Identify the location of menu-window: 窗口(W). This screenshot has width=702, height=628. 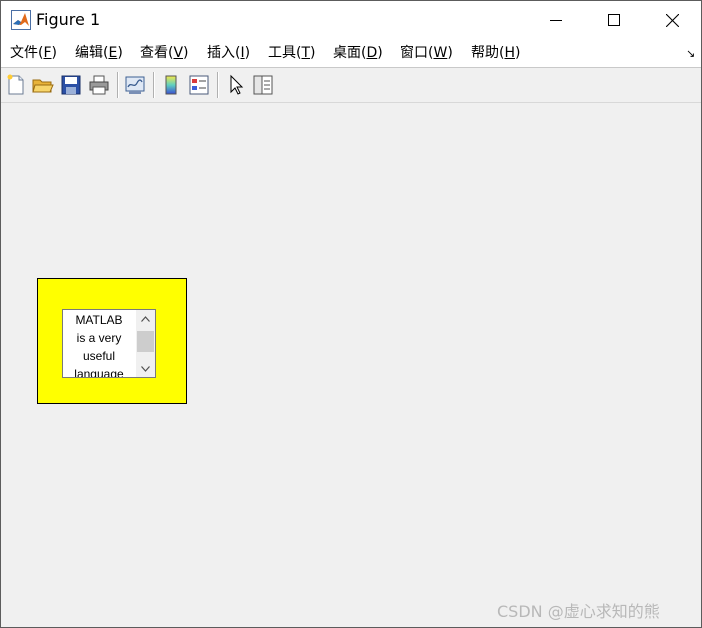
(426, 53).